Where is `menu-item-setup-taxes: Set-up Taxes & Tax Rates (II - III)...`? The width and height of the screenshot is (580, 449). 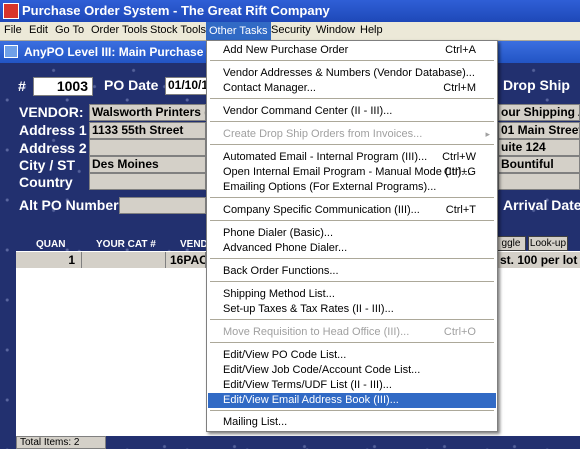 menu-item-setup-taxes: Set-up Taxes & Tax Rates (II - III)... is located at coordinates (352, 309).